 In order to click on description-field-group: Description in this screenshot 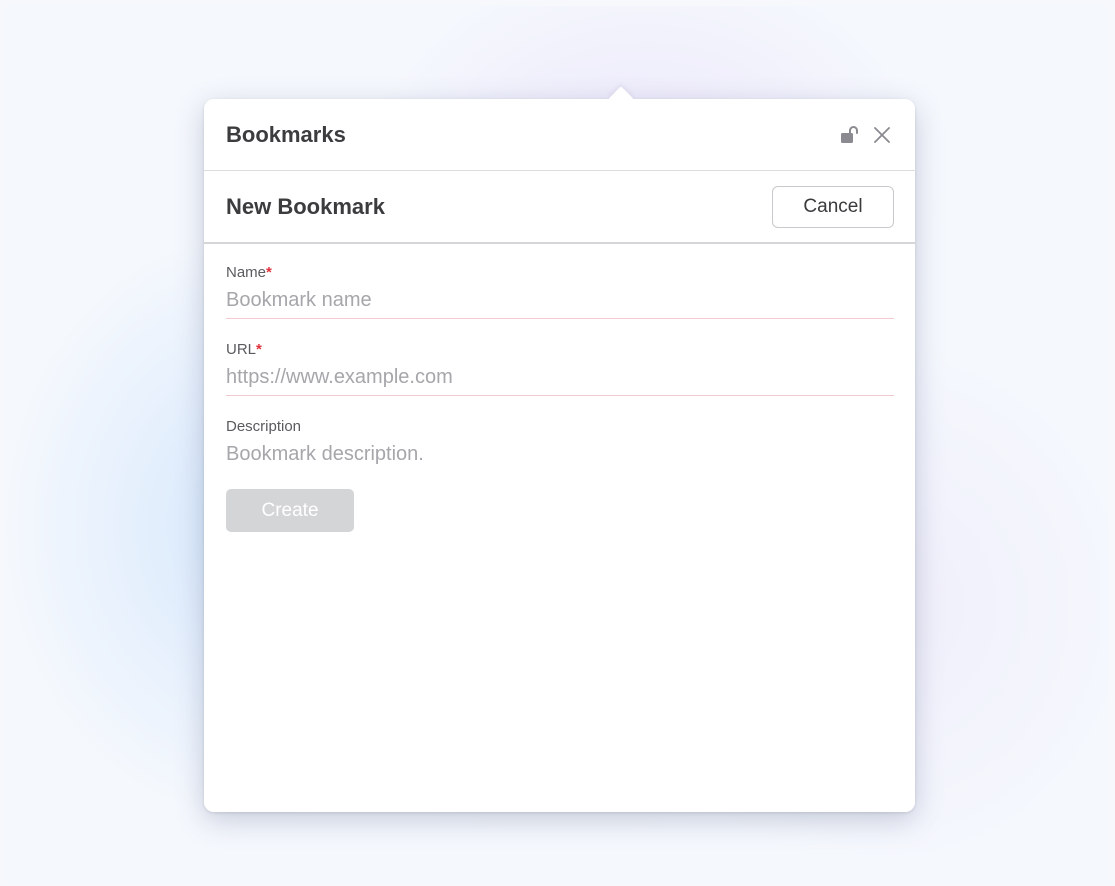, I will do `click(560, 446)`.